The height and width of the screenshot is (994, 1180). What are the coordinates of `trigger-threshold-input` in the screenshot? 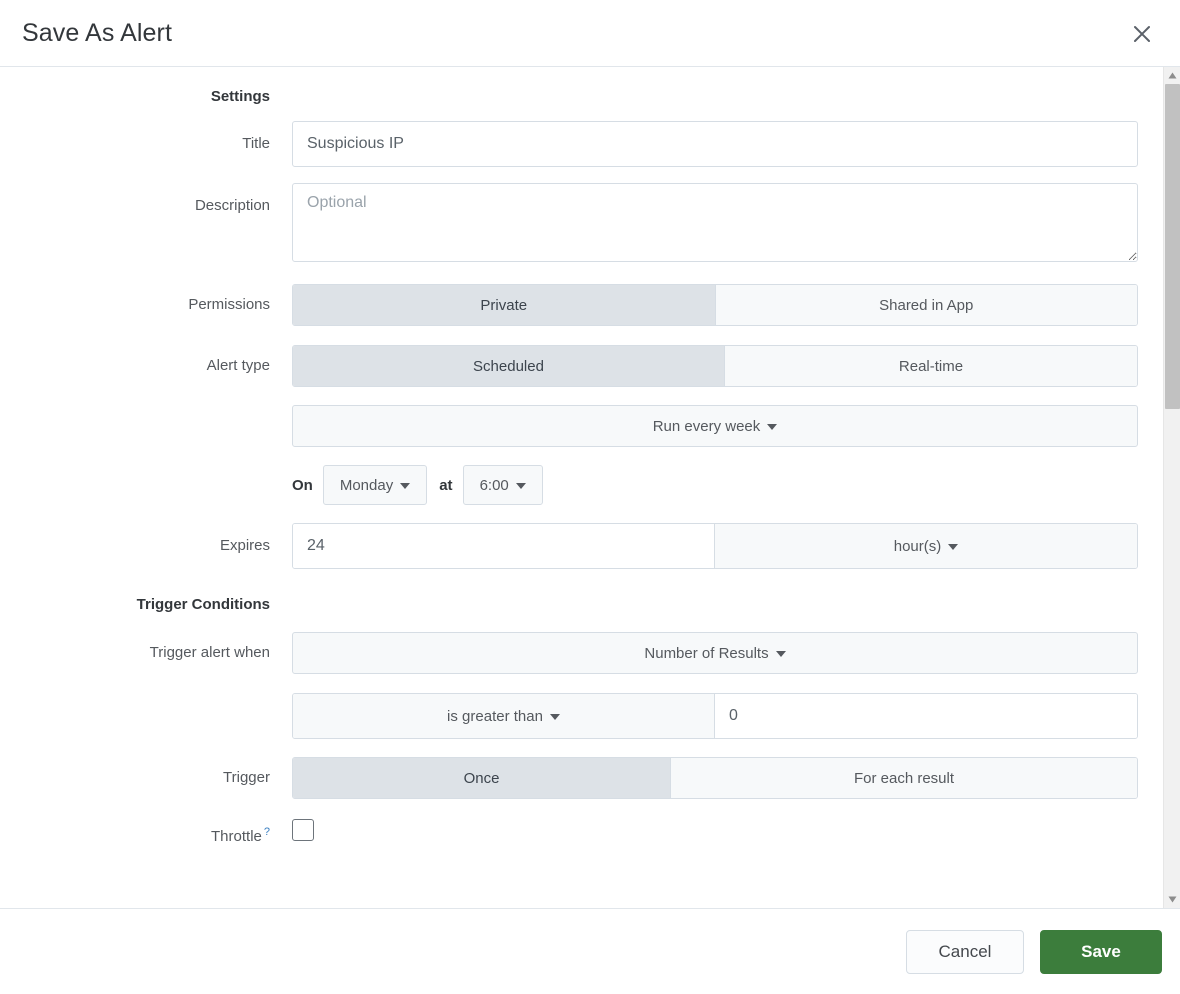 It's located at (926, 716).